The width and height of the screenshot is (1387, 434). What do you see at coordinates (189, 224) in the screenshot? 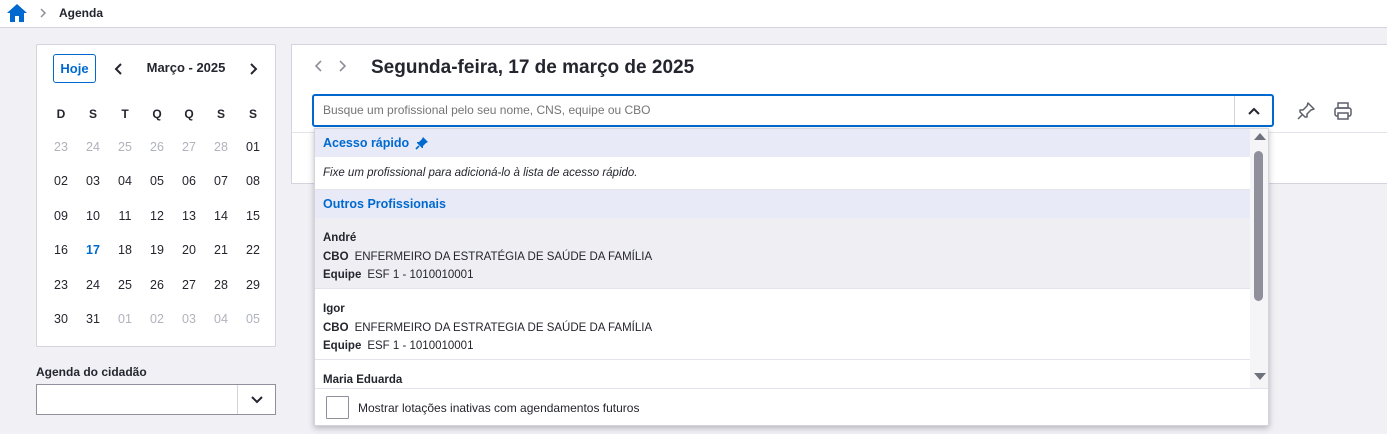
I see `calendar-day: 13` at bounding box center [189, 224].